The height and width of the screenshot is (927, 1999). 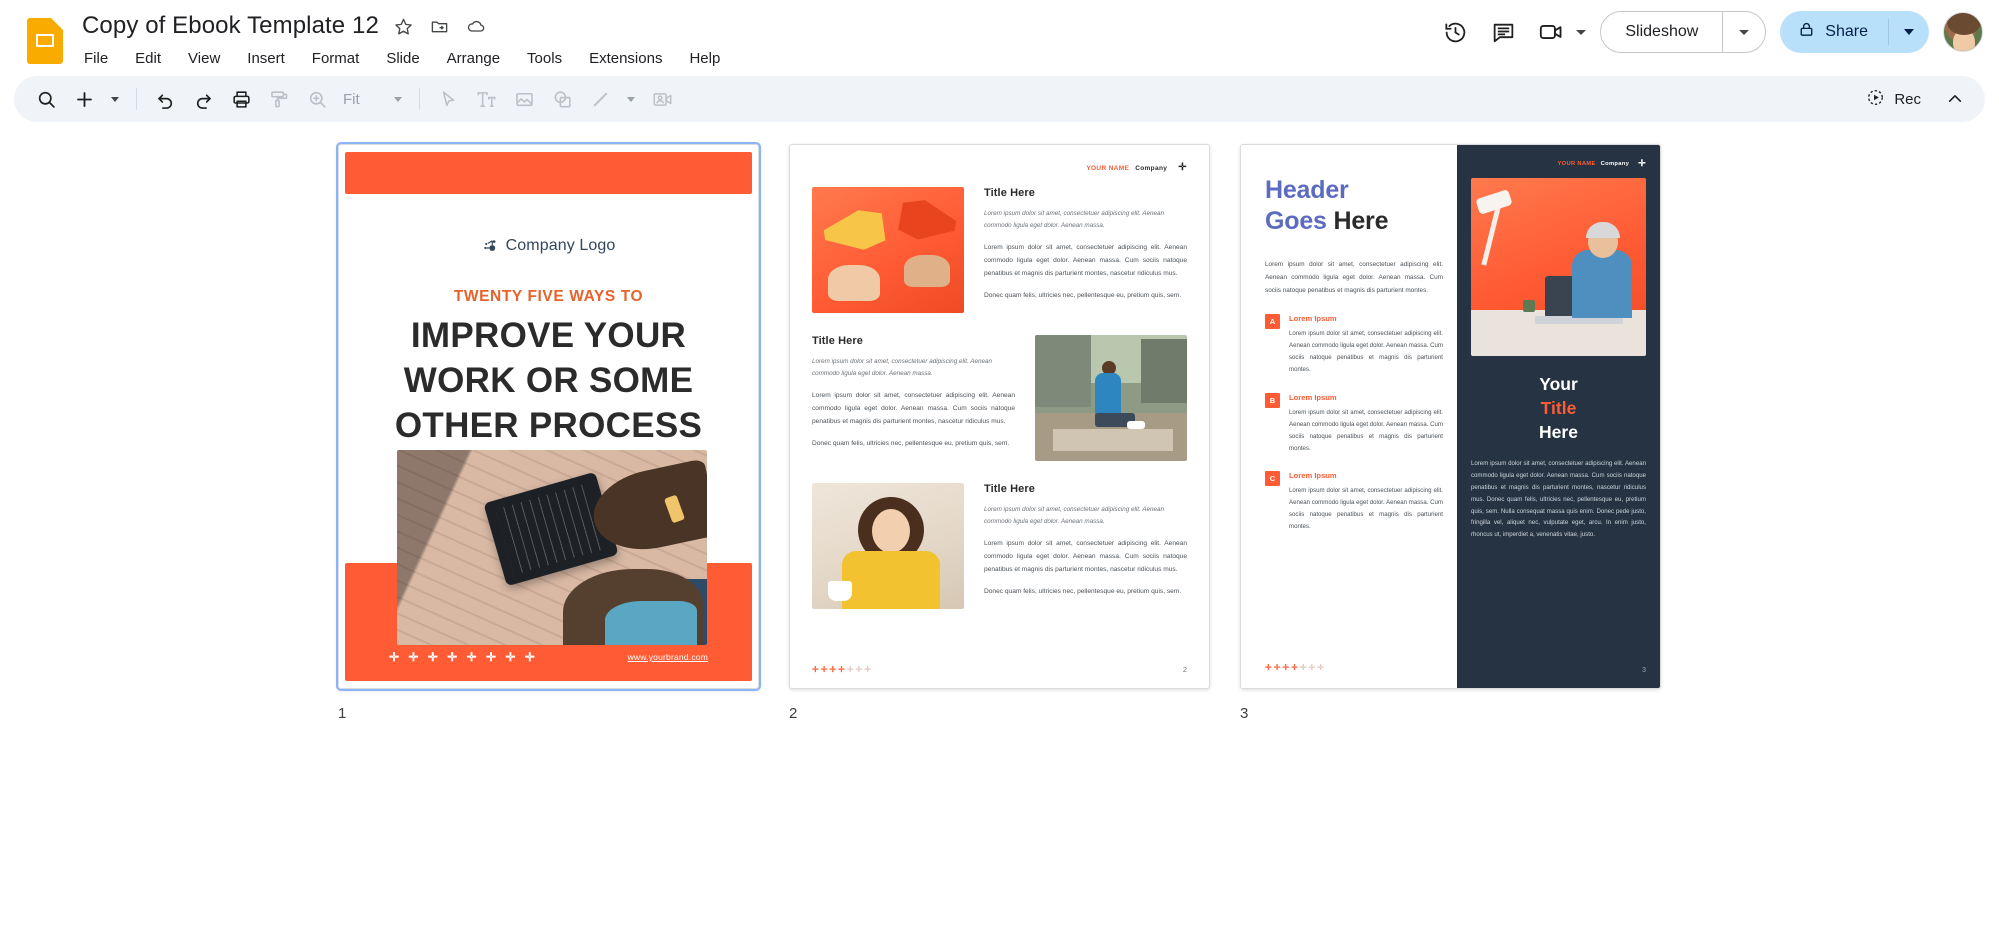 What do you see at coordinates (473, 59) in the screenshot?
I see `menu-item-arrange: Arrange` at bounding box center [473, 59].